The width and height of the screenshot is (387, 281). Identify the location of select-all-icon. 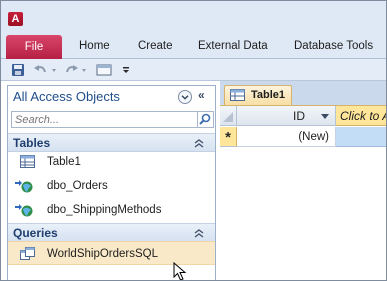
(228, 117).